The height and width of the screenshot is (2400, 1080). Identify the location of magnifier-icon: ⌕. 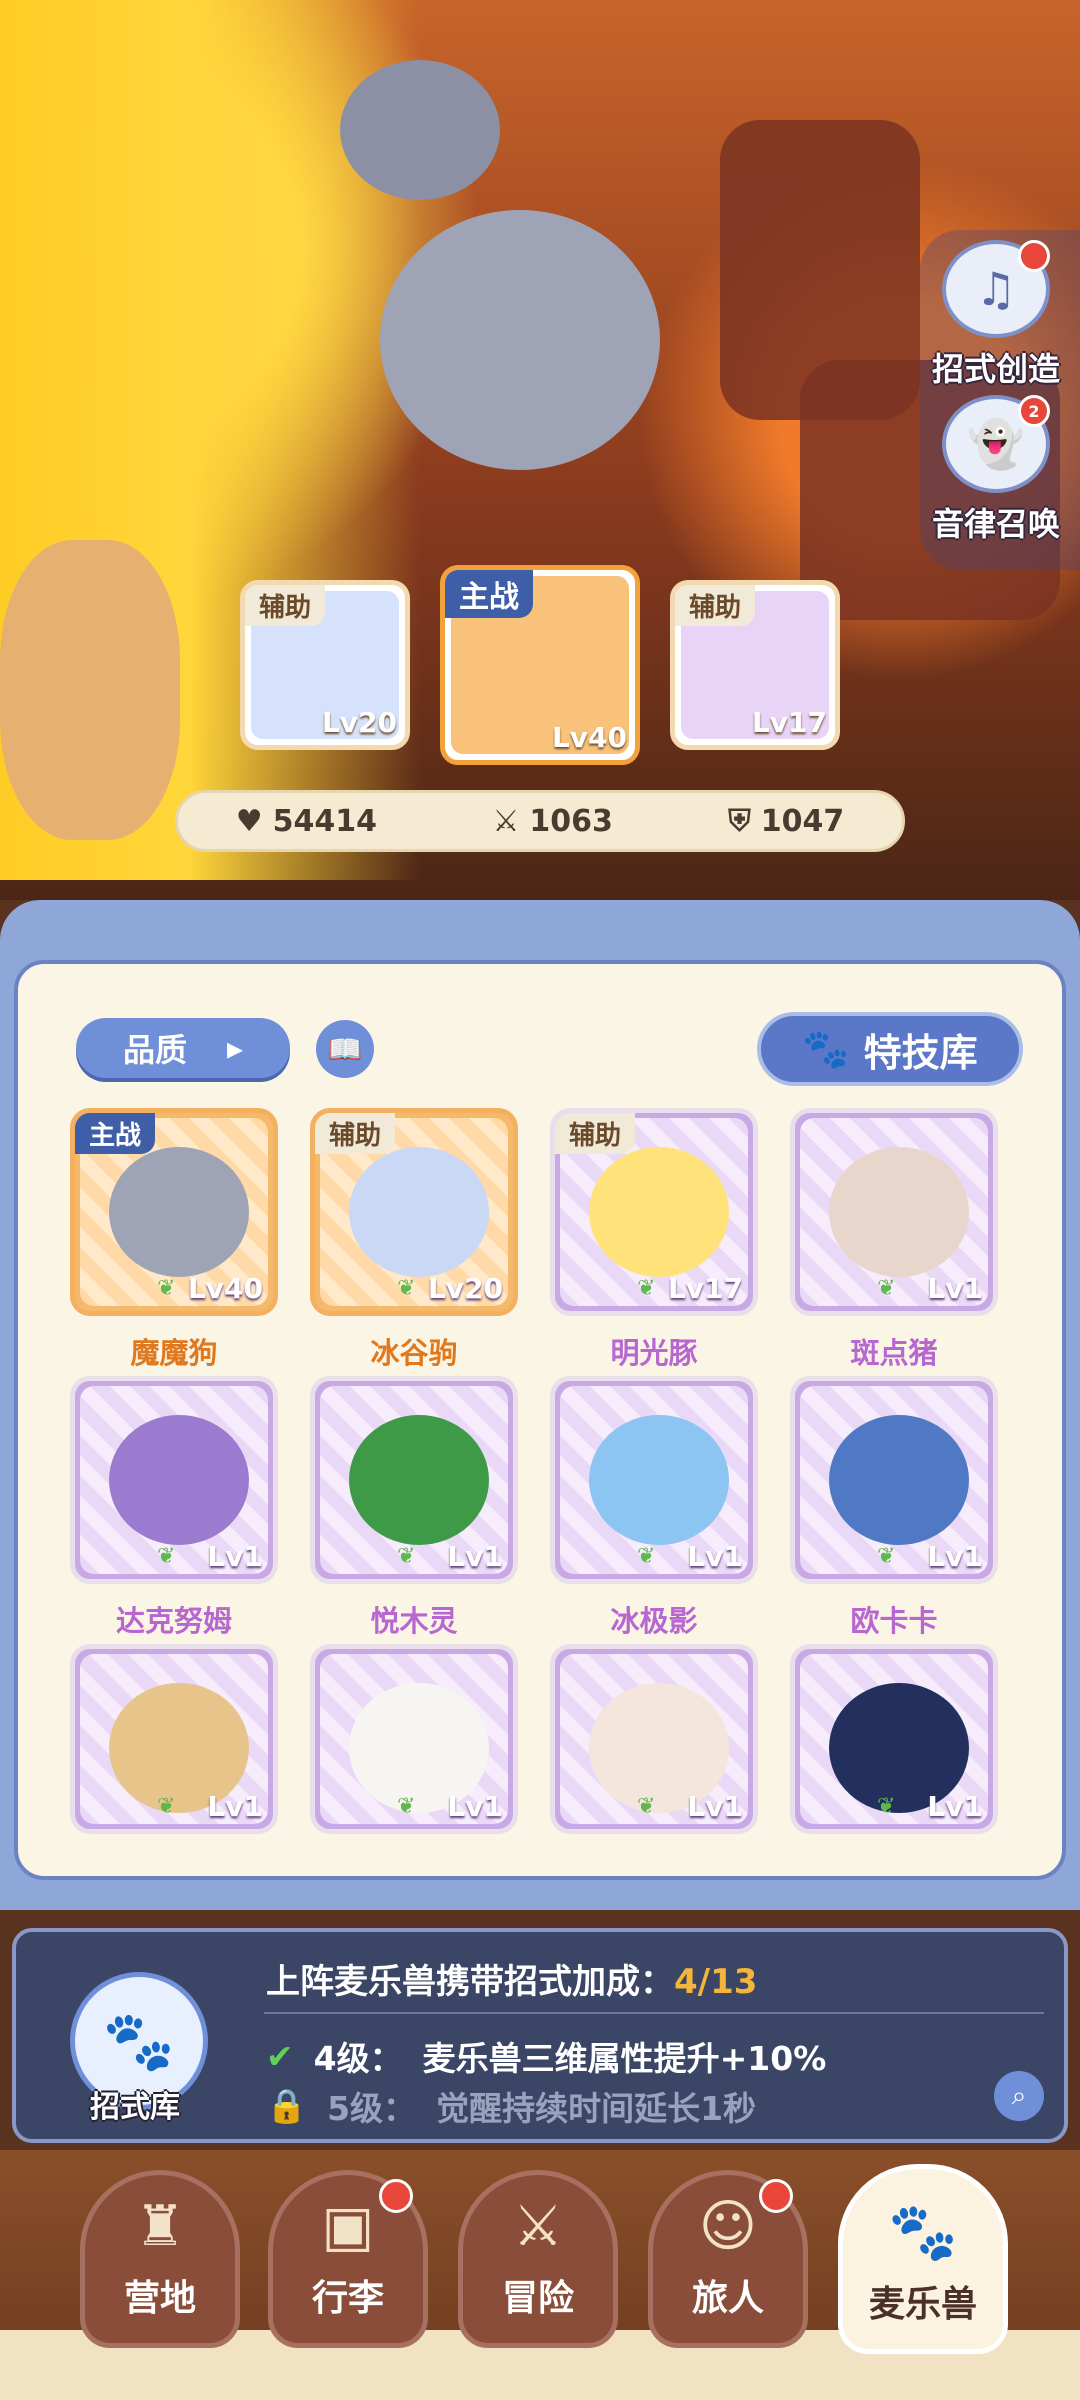
(1019, 2095).